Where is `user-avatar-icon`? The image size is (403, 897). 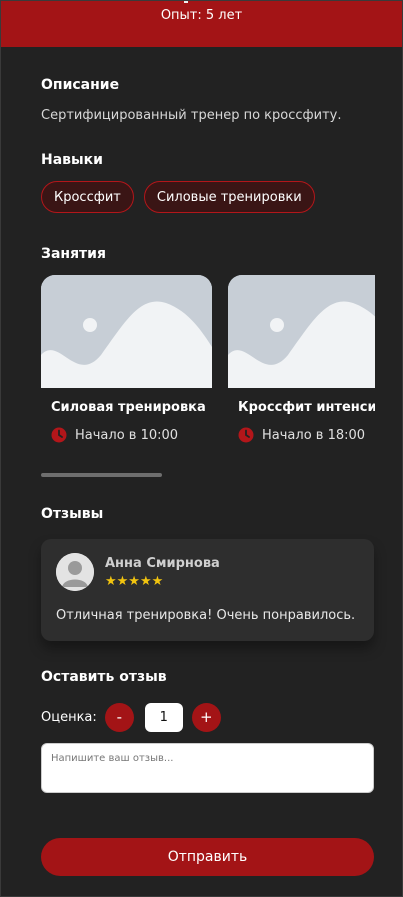 user-avatar-icon is located at coordinates (75, 572).